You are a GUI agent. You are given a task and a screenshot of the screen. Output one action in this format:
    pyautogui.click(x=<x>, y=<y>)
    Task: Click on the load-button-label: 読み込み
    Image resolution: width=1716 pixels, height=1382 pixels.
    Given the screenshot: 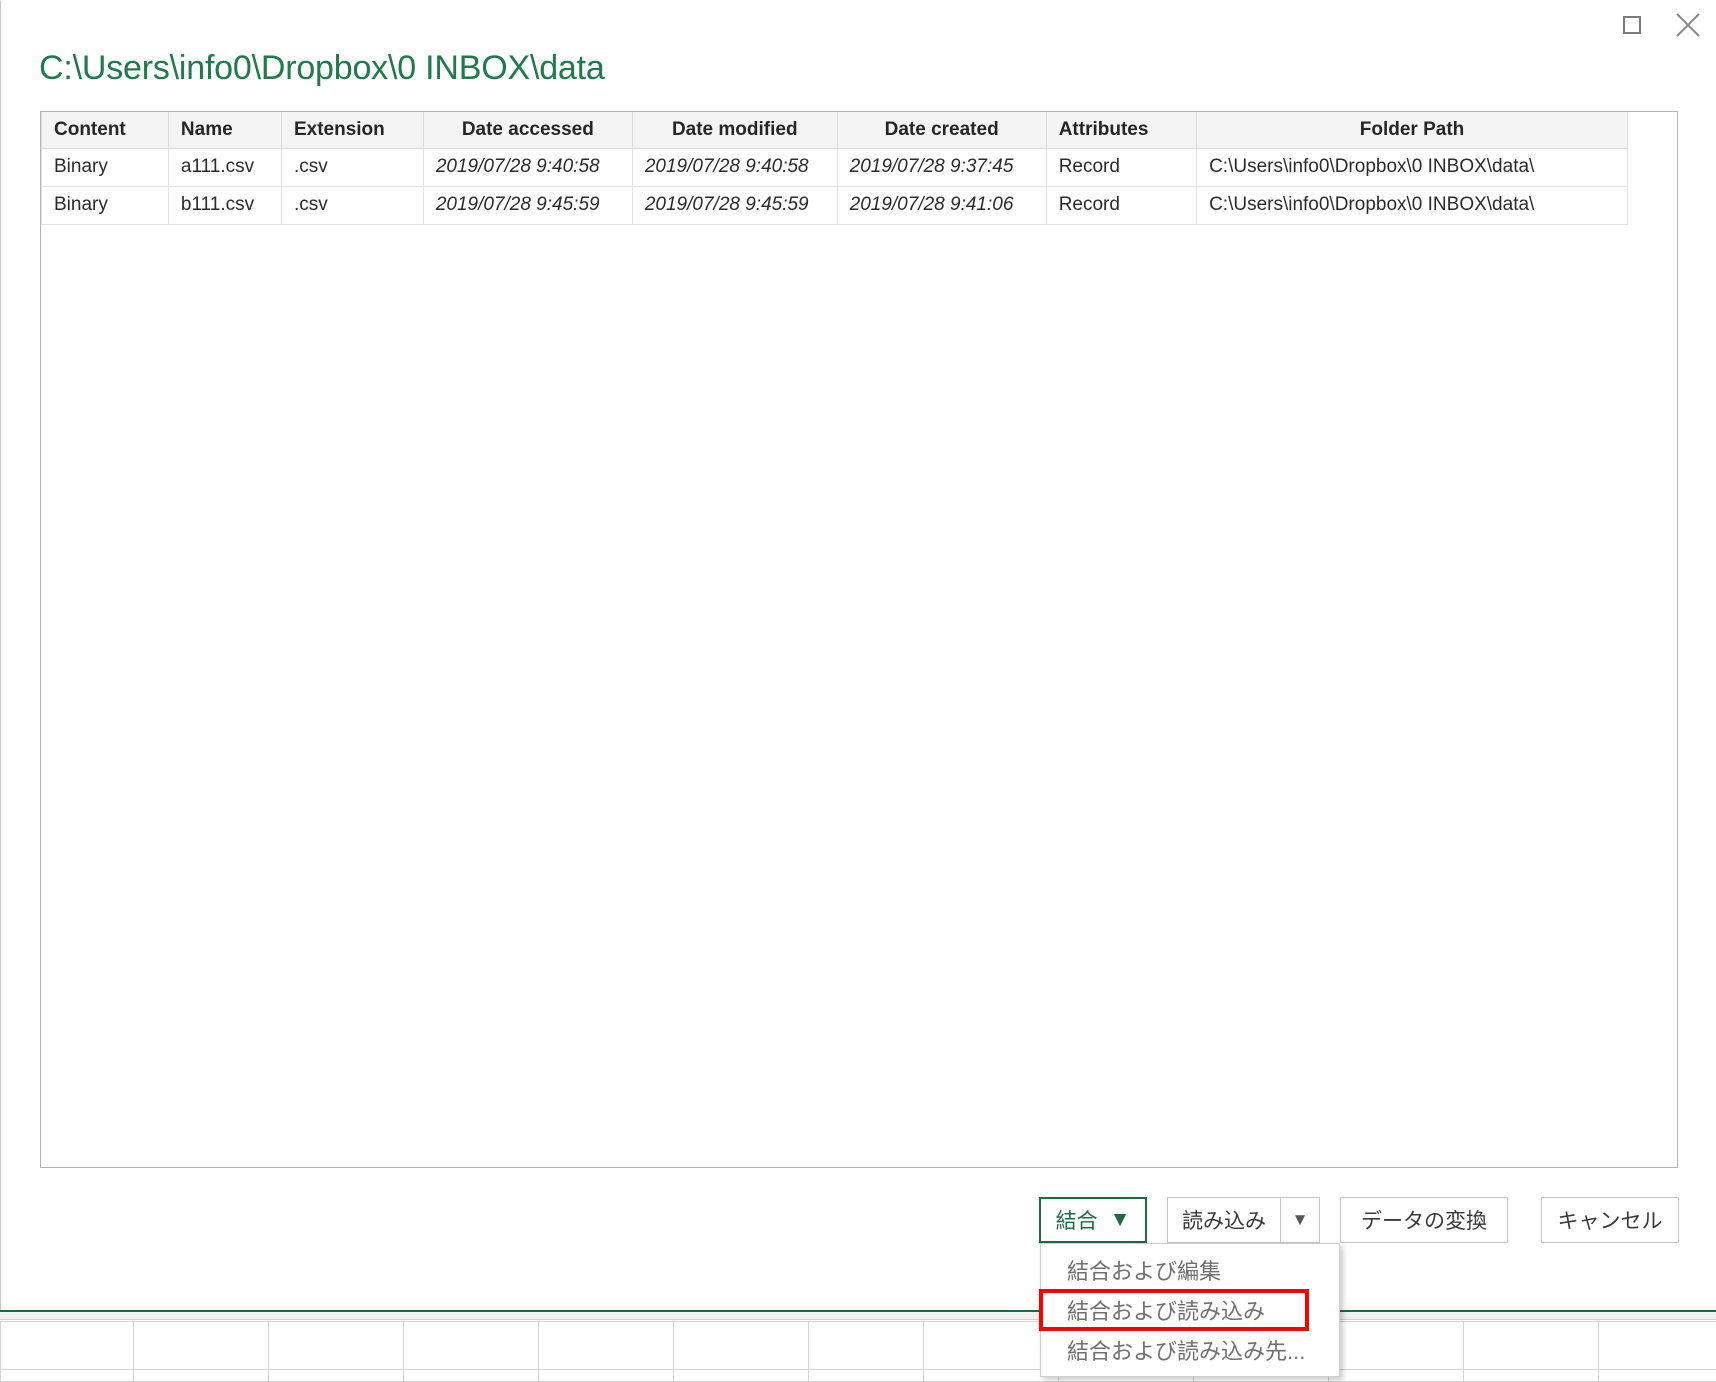 What is the action you would take?
    pyautogui.click(x=1224, y=1221)
    